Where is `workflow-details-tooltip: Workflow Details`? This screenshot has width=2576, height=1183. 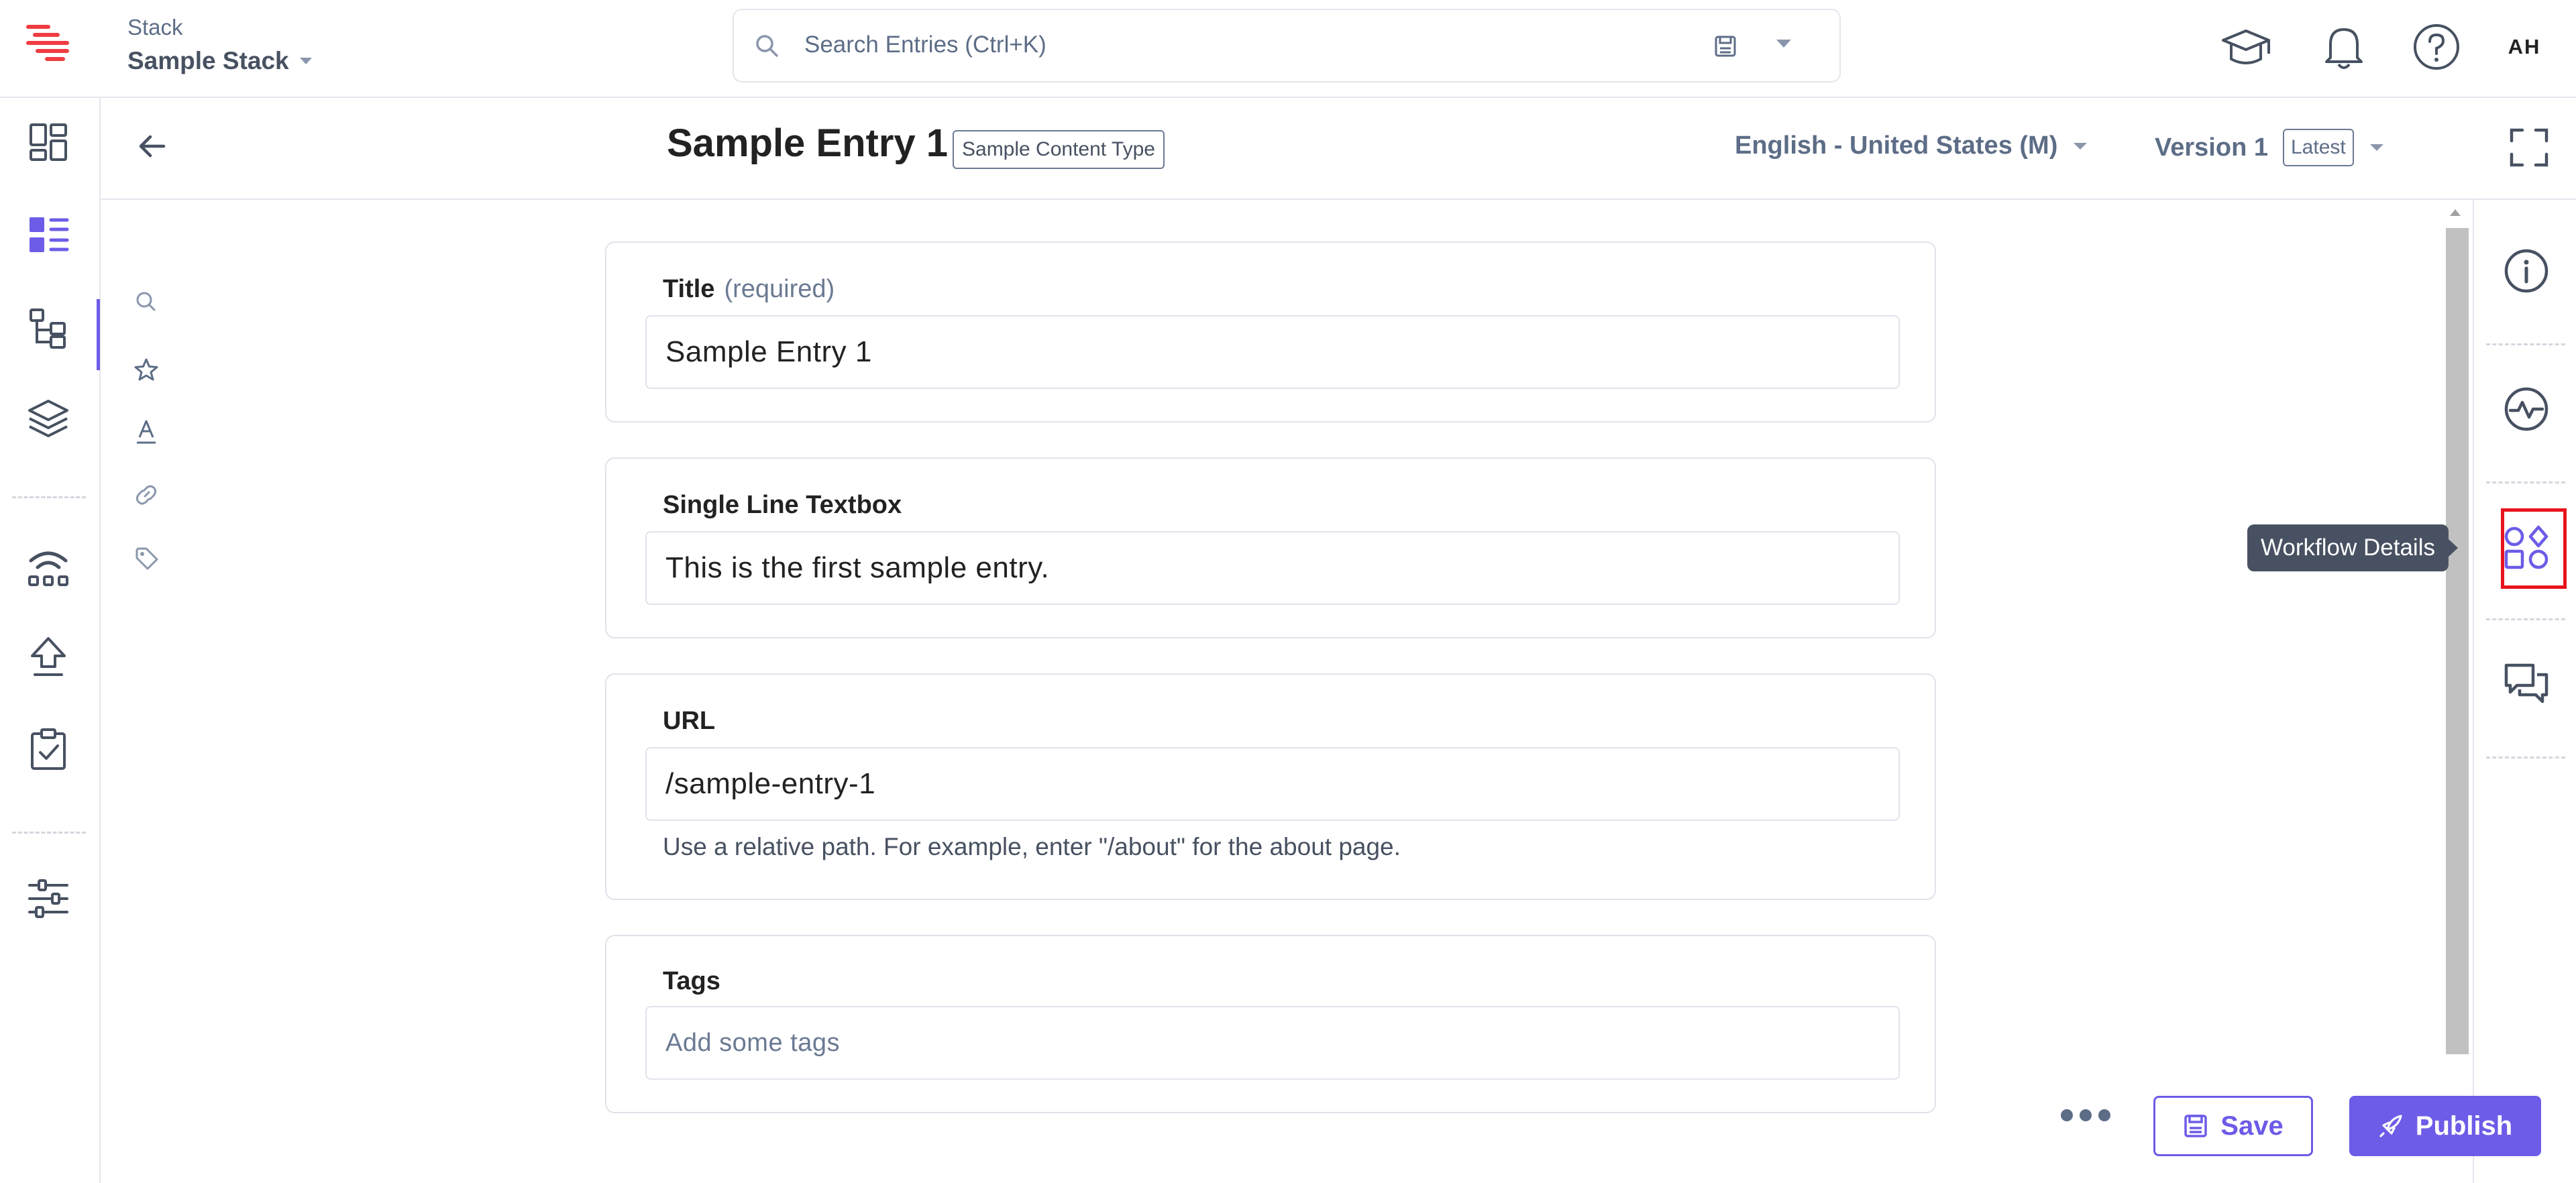 workflow-details-tooltip: Workflow Details is located at coordinates (2352, 547).